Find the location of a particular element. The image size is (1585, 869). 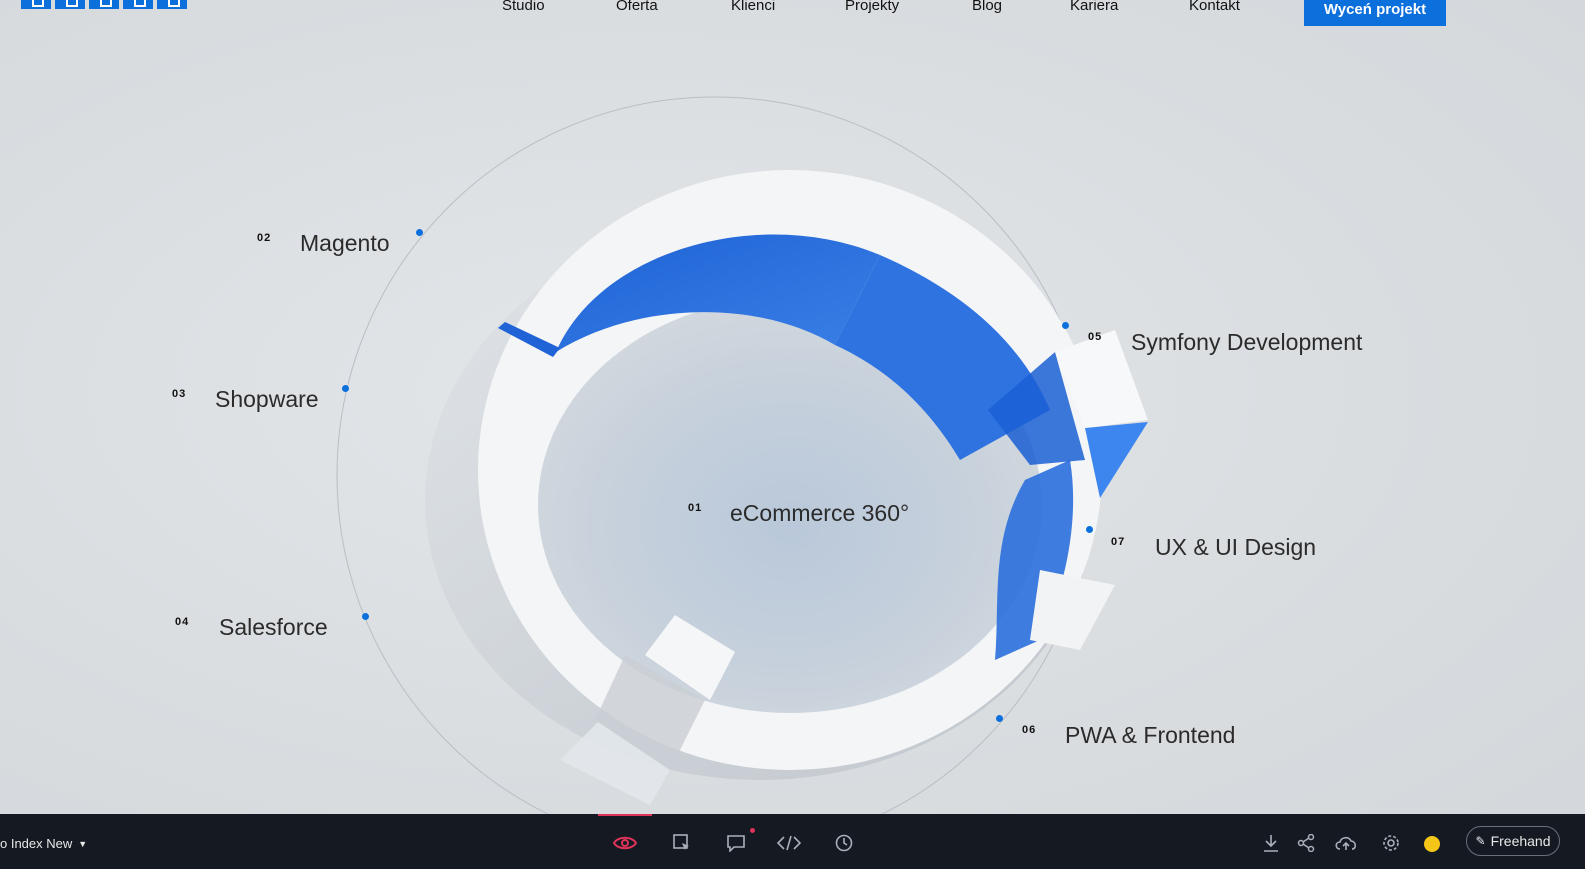

active-mode-indicator is located at coordinates (625, 815).